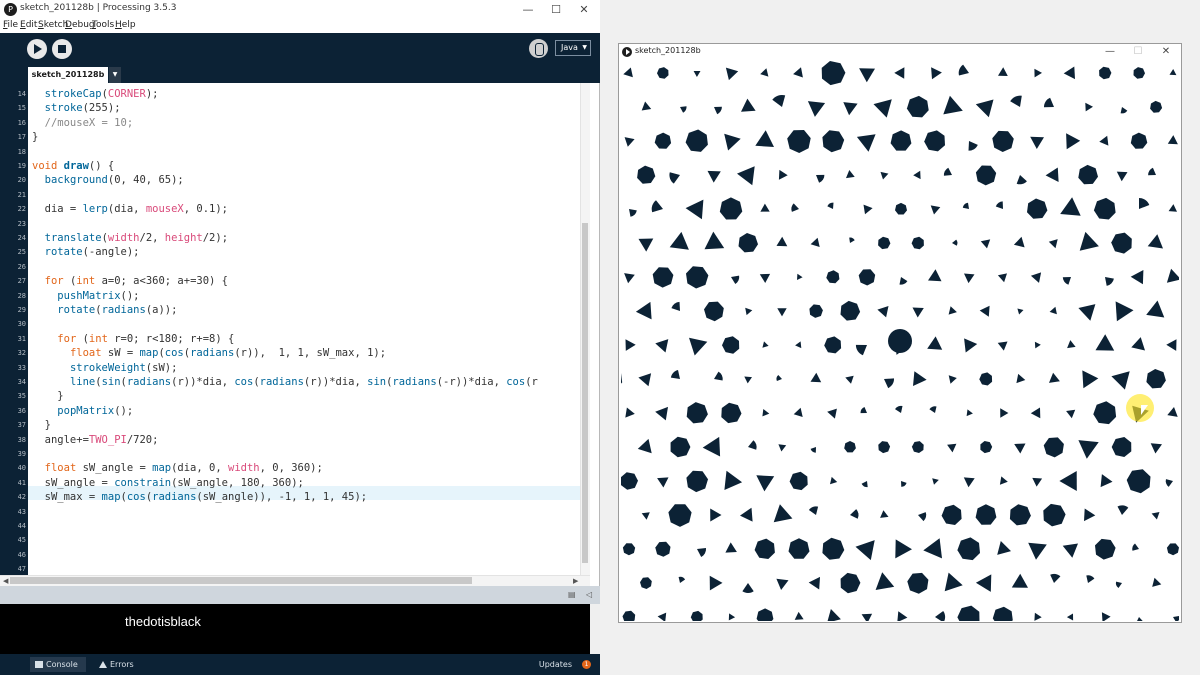 This screenshot has height=675, width=1200. I want to click on code-token: () {, so click(101, 166).